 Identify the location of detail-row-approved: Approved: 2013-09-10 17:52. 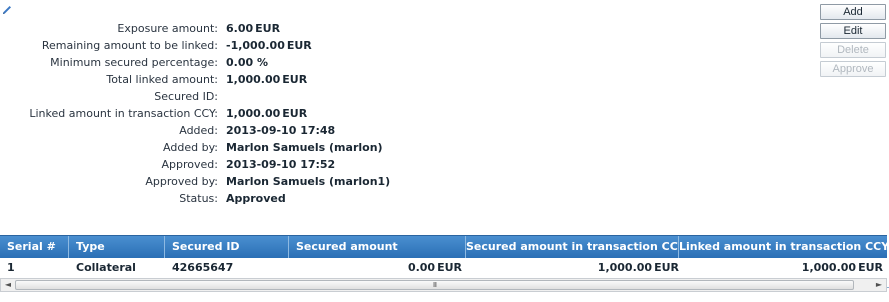
(350, 166).